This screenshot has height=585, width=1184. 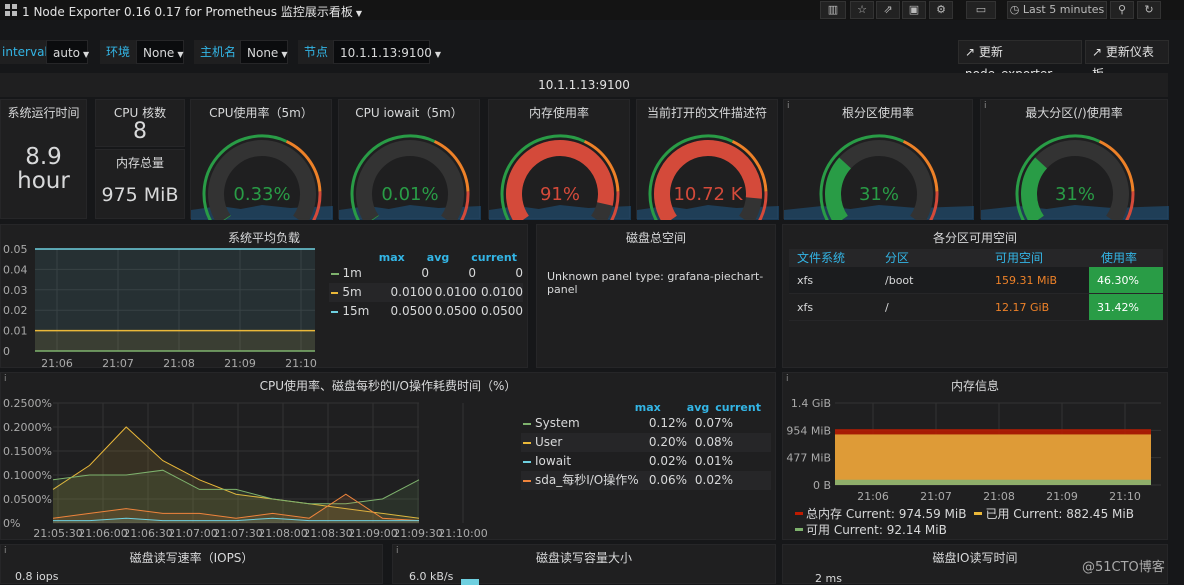 I want to click on legend-header-avg: avg, so click(x=438, y=257).